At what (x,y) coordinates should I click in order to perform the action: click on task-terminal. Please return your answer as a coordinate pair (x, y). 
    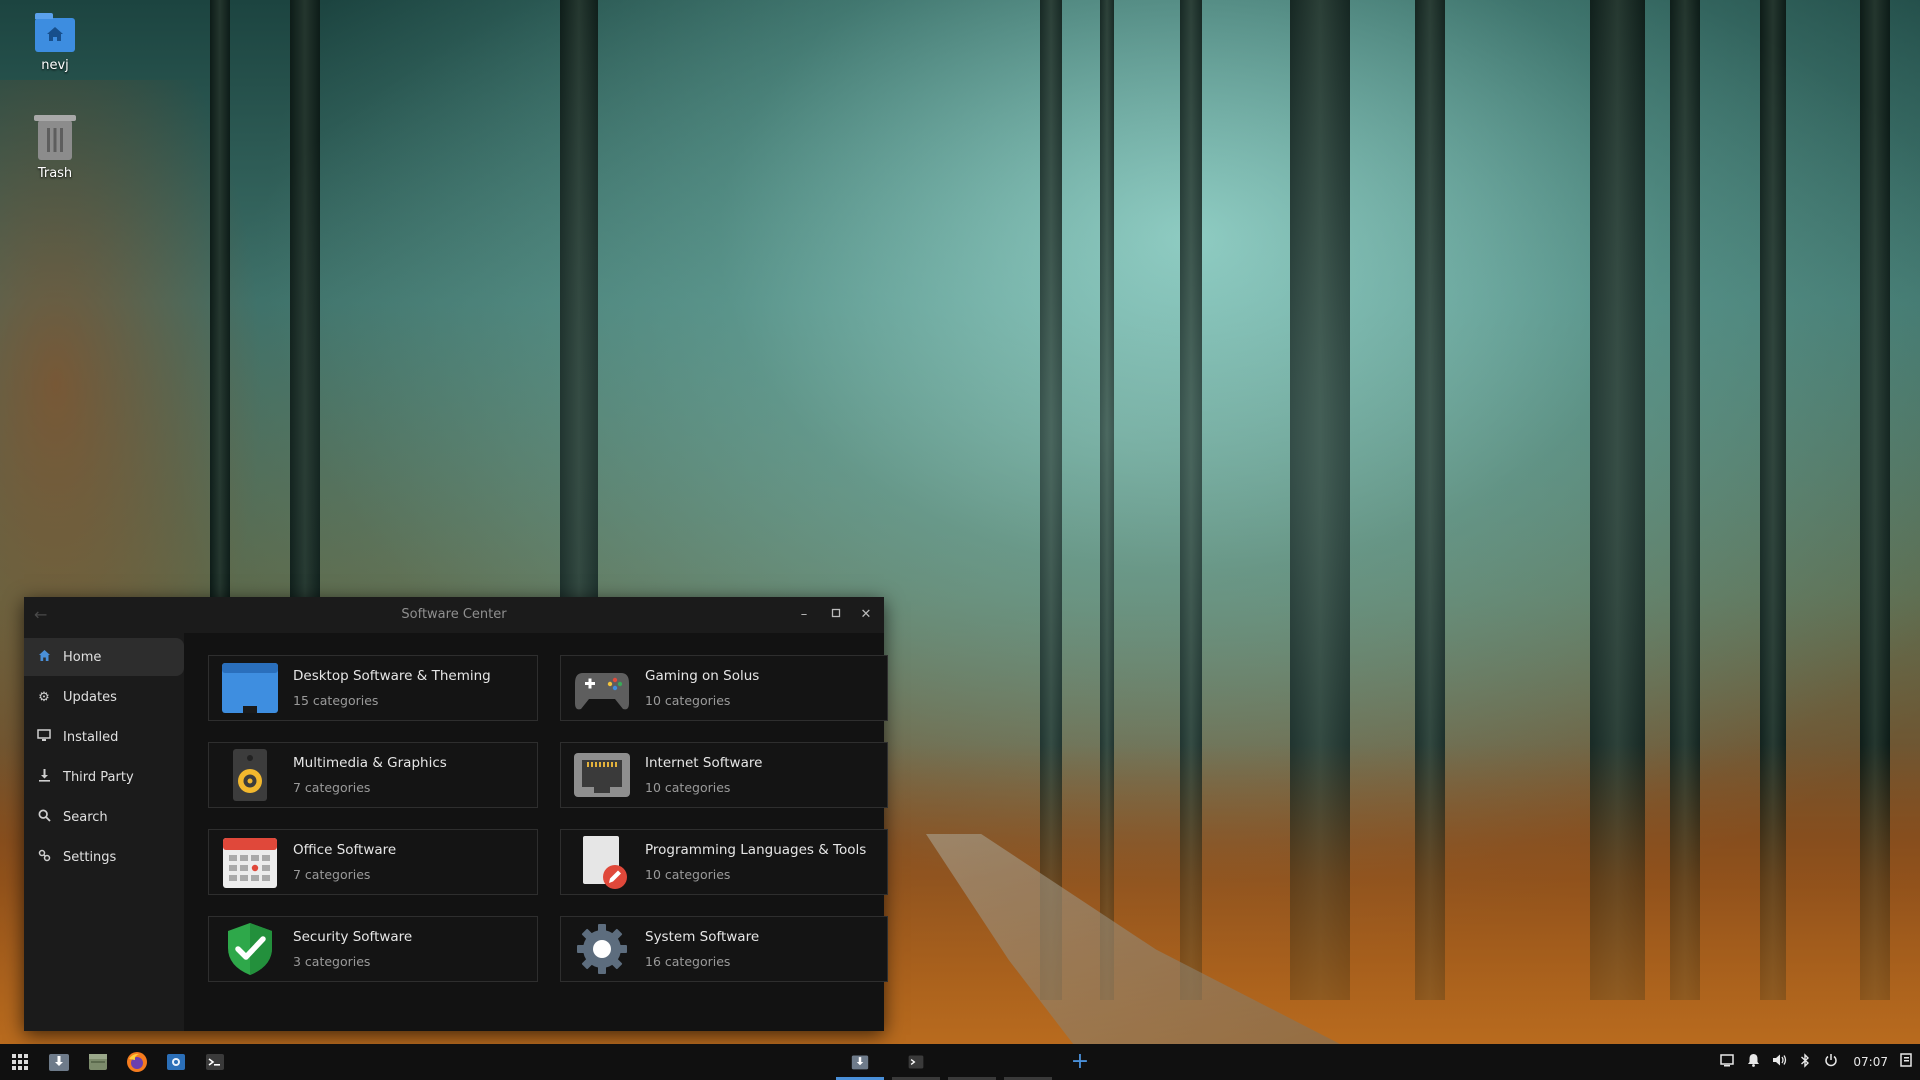
    Looking at the image, I should click on (916, 1062).